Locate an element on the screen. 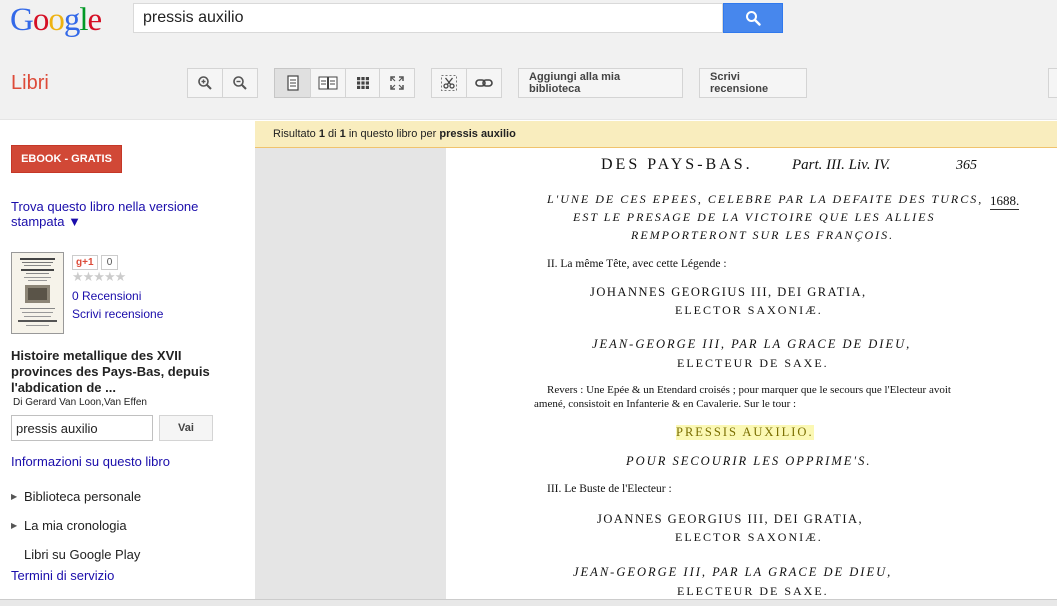 This screenshot has width=1057, height=606. add-to-library-button: Aggiungi alla mia biblioteca is located at coordinates (600, 83).